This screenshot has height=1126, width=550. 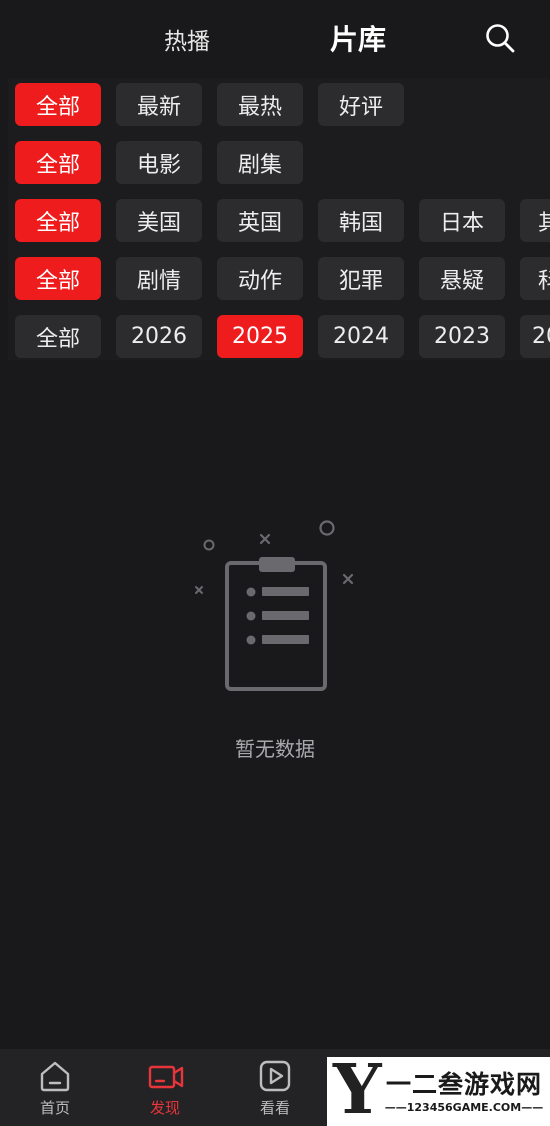 What do you see at coordinates (159, 162) in the screenshot?
I see `filter-type-movie: 电影` at bounding box center [159, 162].